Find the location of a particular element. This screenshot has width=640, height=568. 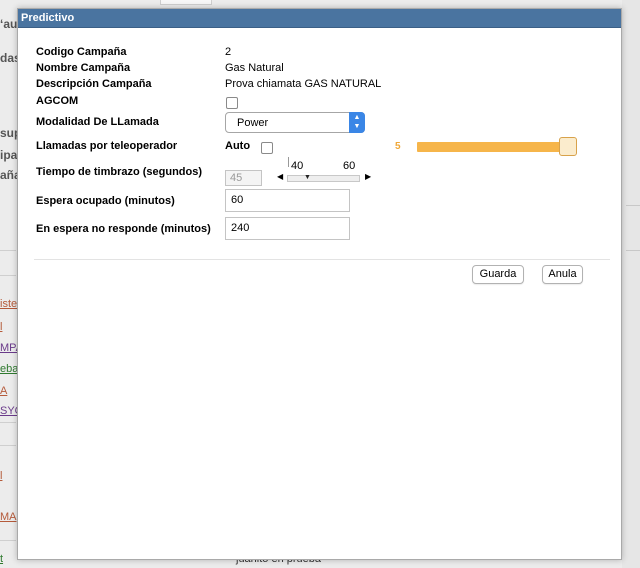

llamadas-slider-handle is located at coordinates (568, 146).